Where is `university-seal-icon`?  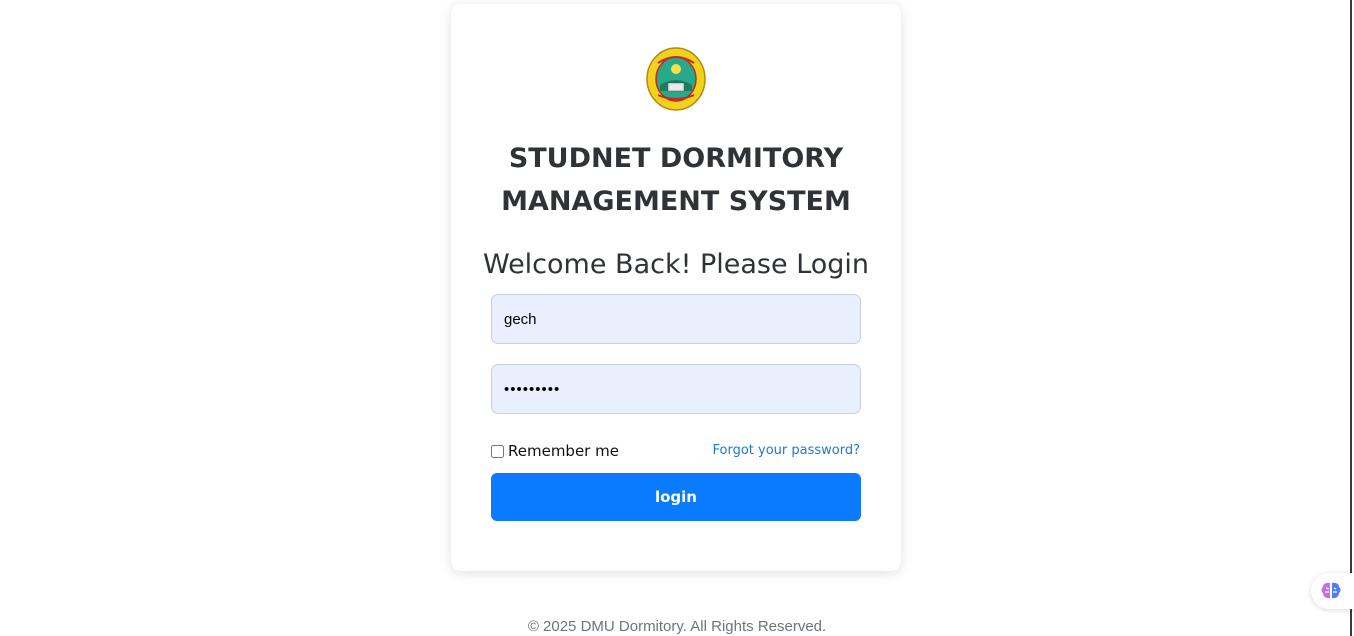 university-seal-icon is located at coordinates (676, 79).